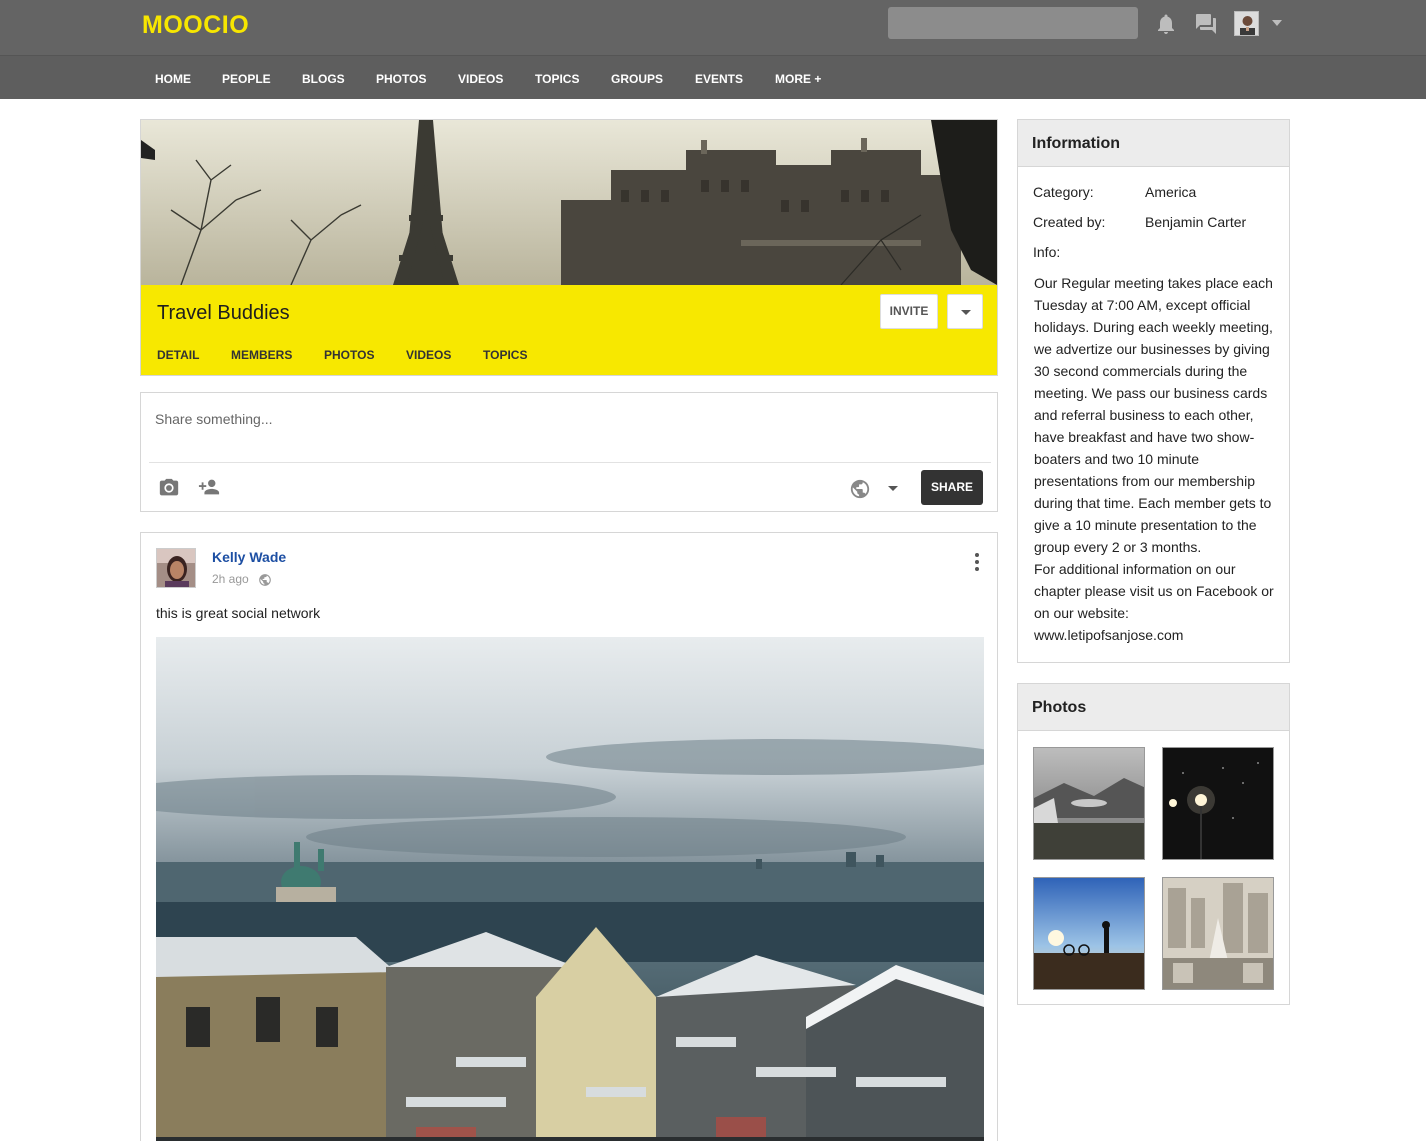 This screenshot has width=1426, height=1141. I want to click on photos-header: Photos, so click(1153, 707).